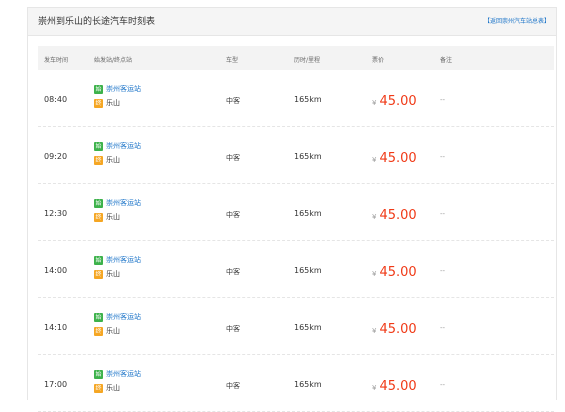 This screenshot has height=412, width=565. I want to click on header-remarks: 备注, so click(446, 60).